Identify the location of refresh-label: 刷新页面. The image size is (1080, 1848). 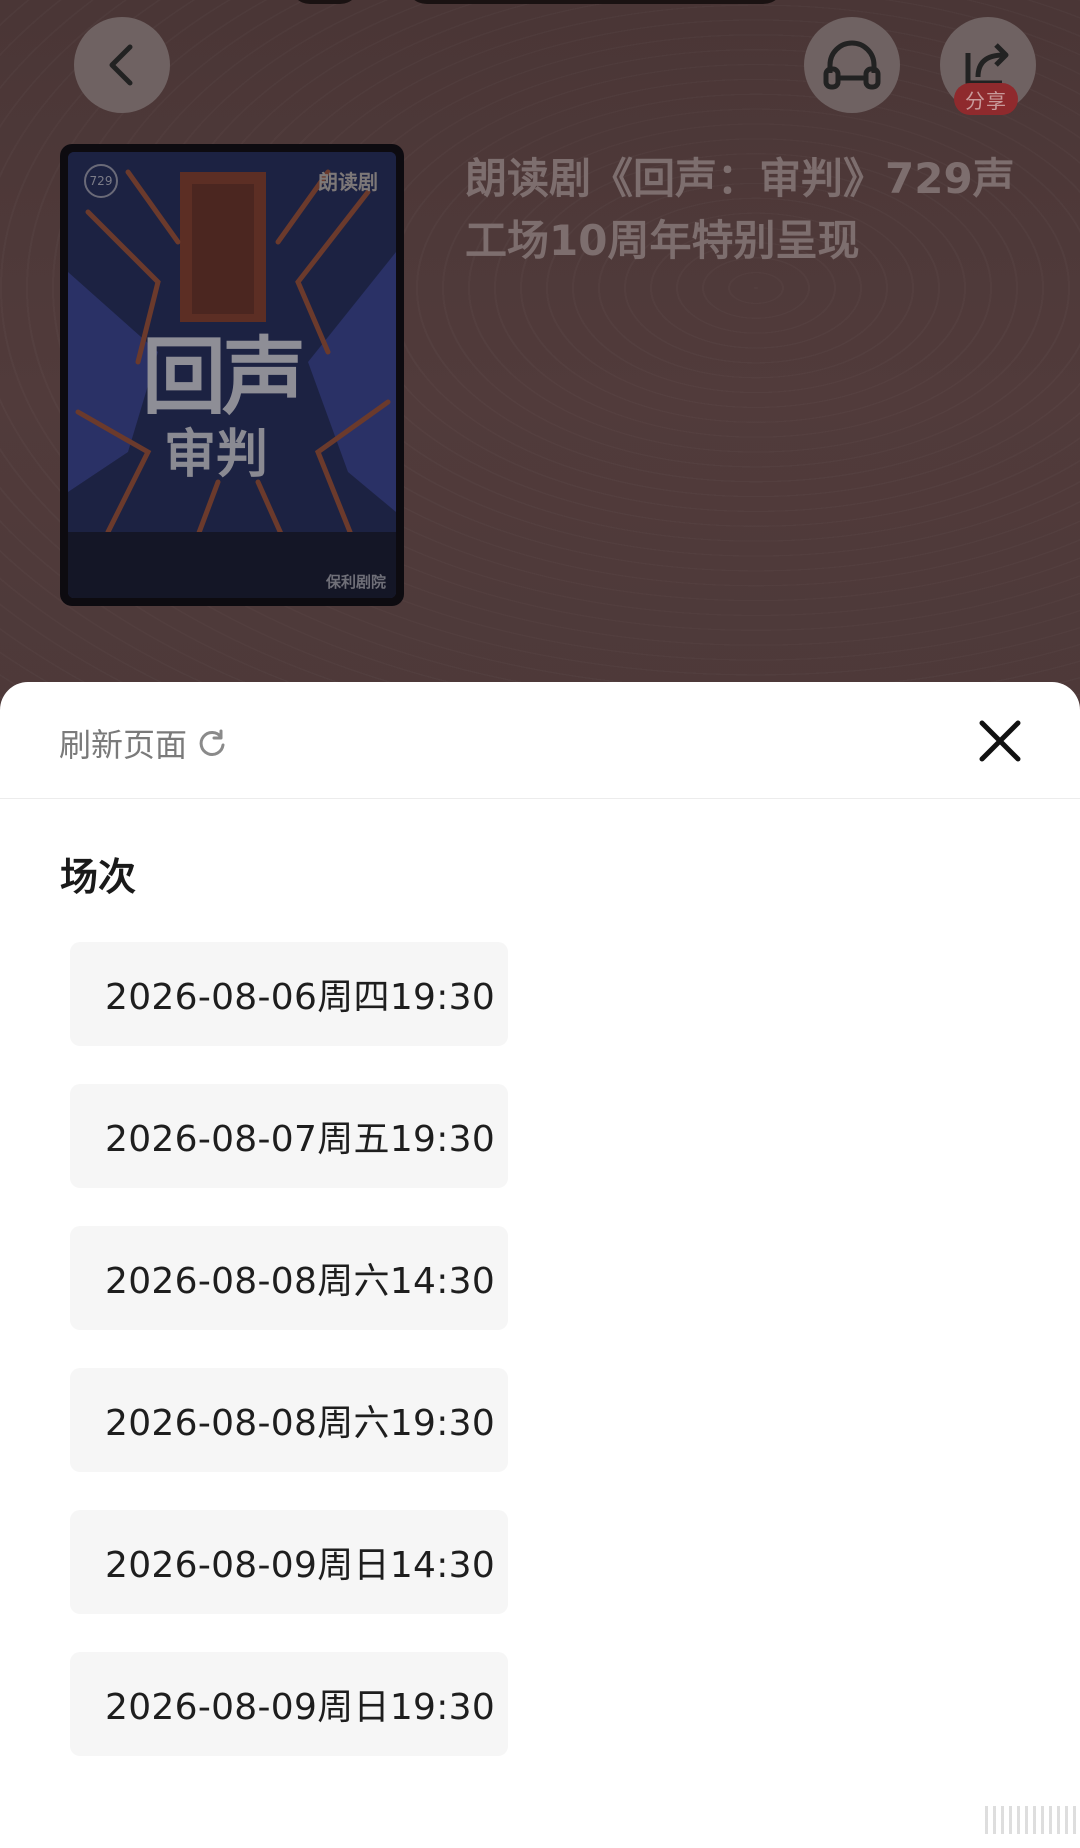
(123, 745).